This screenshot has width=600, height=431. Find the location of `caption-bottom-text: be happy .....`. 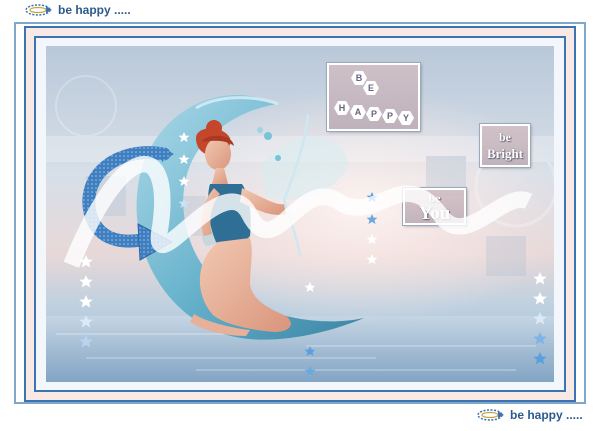

caption-bottom-text: be happy ..... is located at coordinates (546, 415).